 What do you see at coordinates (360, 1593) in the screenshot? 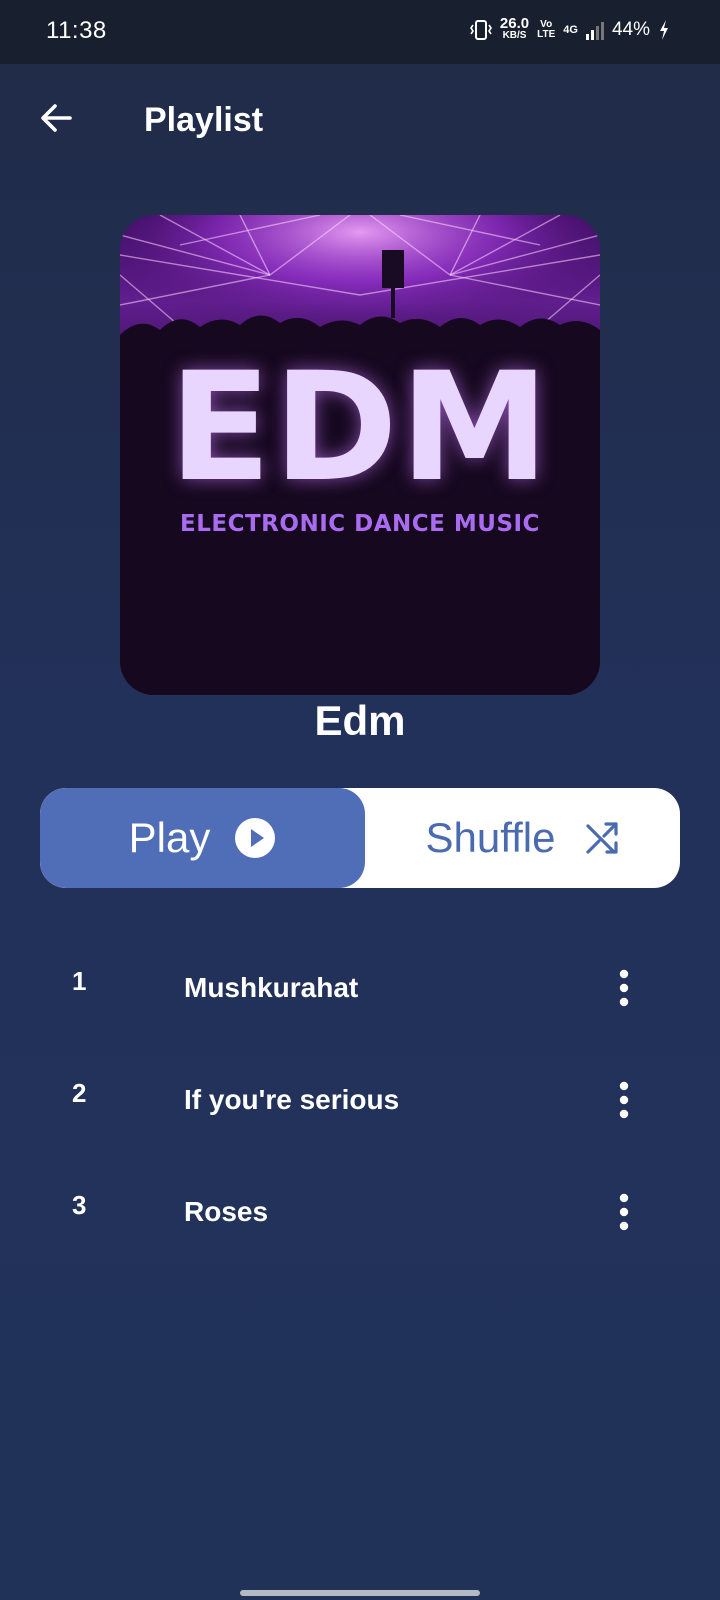
I see `home-indicator` at bounding box center [360, 1593].